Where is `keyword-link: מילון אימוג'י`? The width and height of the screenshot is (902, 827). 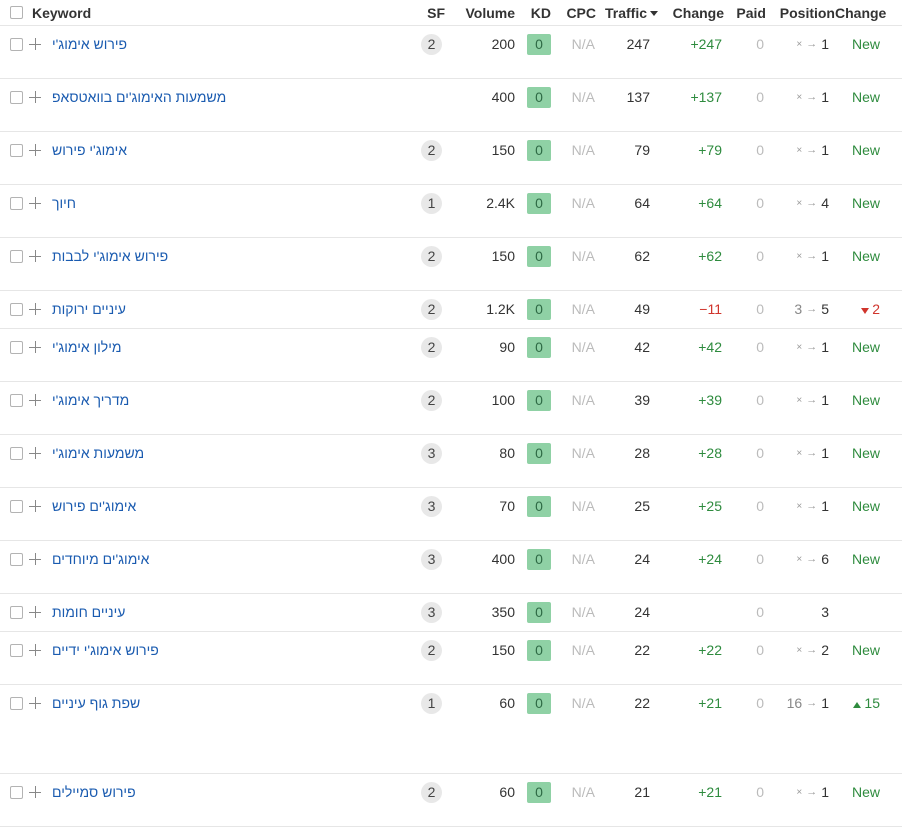 keyword-link: מילון אימוג'י is located at coordinates (86, 347).